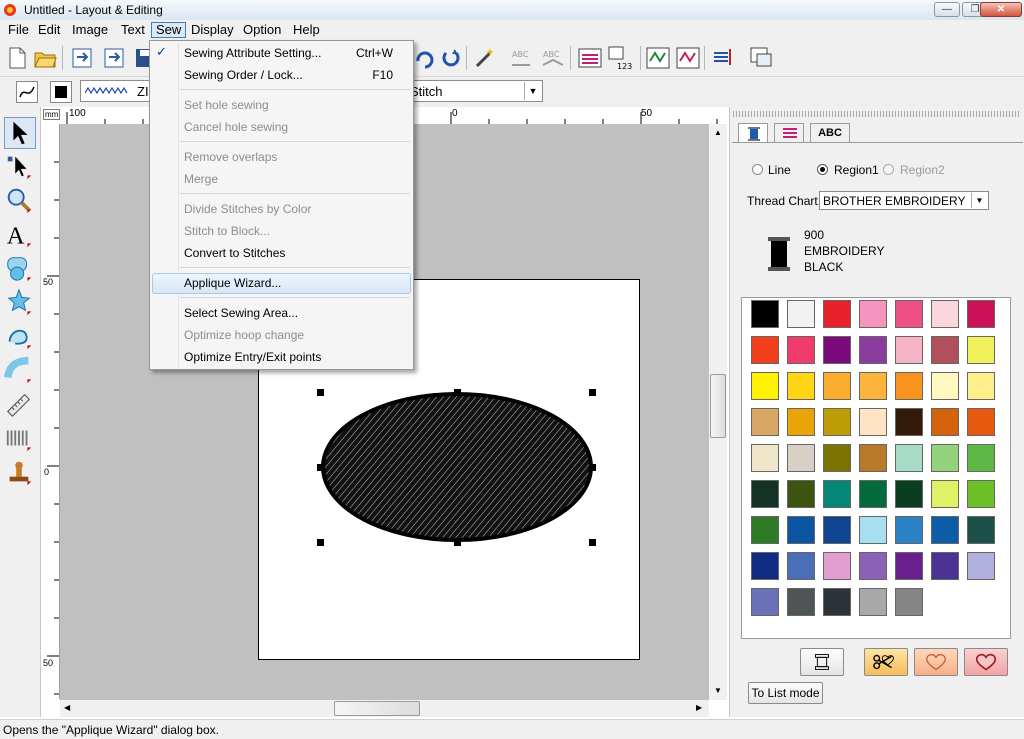 The height and width of the screenshot is (739, 1024). Describe the element at coordinates (20, 337) in the screenshot. I see `outline-tool` at that location.